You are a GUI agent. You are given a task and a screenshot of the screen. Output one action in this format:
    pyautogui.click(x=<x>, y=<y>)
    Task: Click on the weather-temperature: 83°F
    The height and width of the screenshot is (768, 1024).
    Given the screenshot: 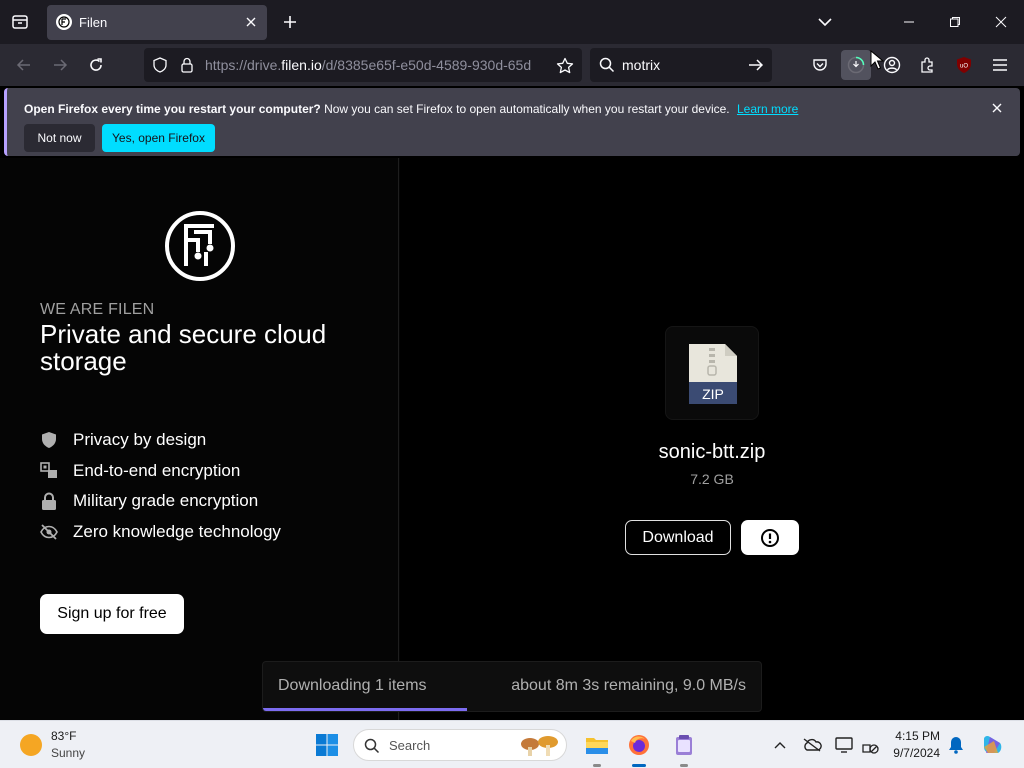 What is the action you would take?
    pyautogui.click(x=63, y=736)
    